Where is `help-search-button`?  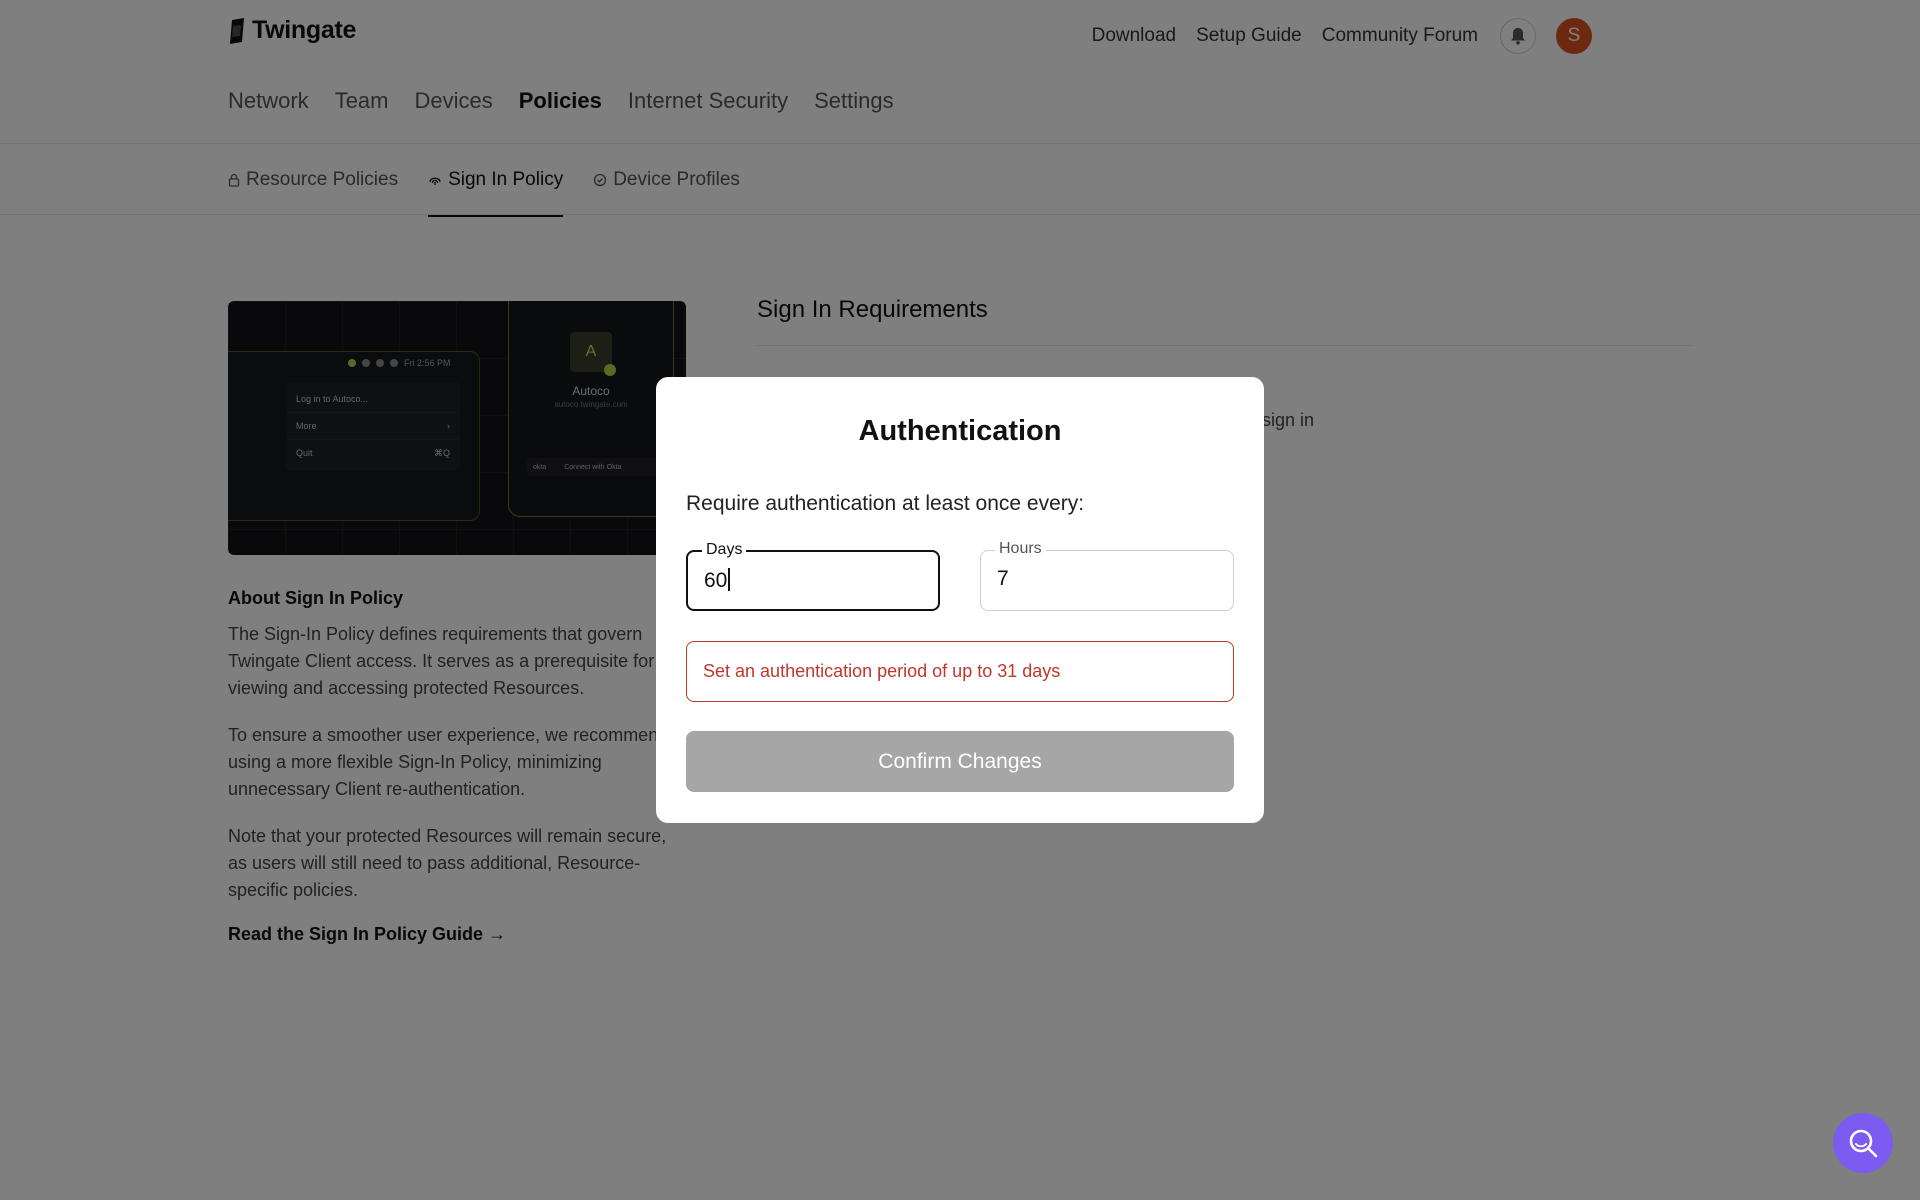
help-search-button is located at coordinates (1863, 1143).